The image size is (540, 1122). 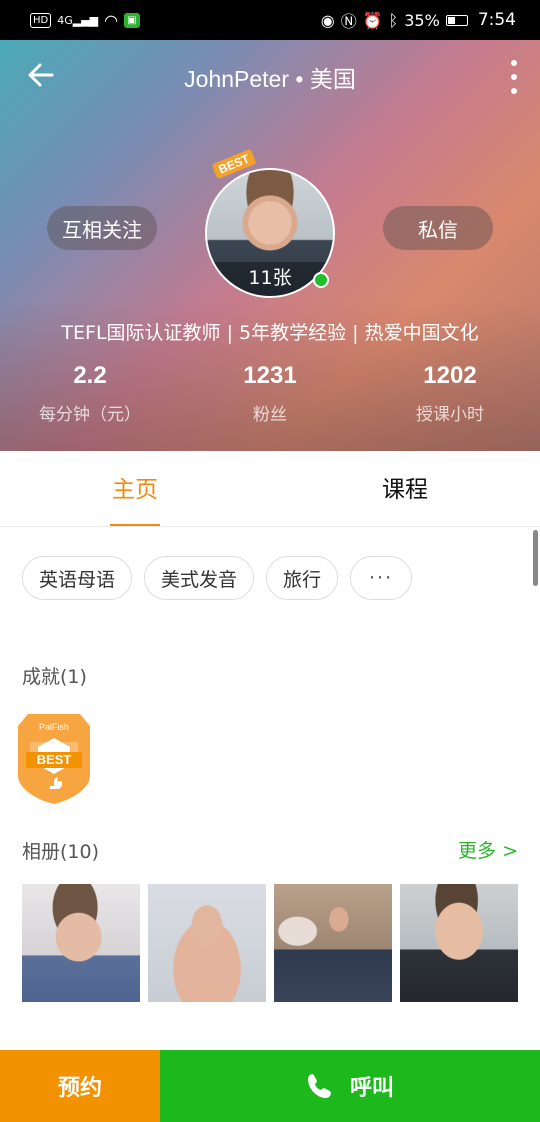 I want to click on tab-courses: 课程, so click(x=405, y=488).